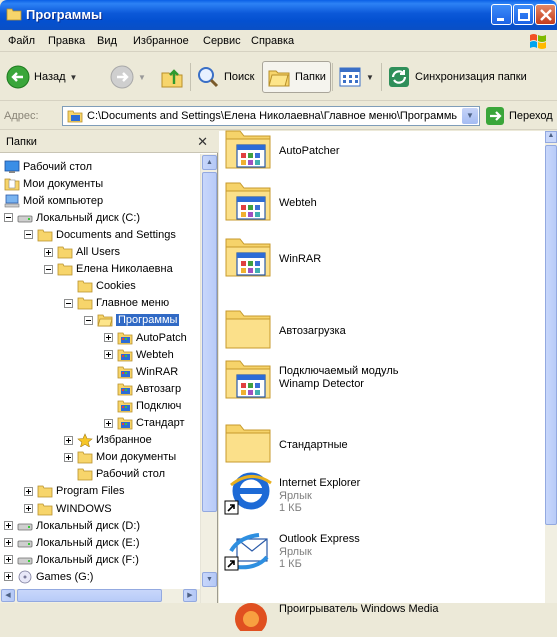 This screenshot has height=637, width=557. I want to click on tree-item: Автозагр, so click(142, 388).